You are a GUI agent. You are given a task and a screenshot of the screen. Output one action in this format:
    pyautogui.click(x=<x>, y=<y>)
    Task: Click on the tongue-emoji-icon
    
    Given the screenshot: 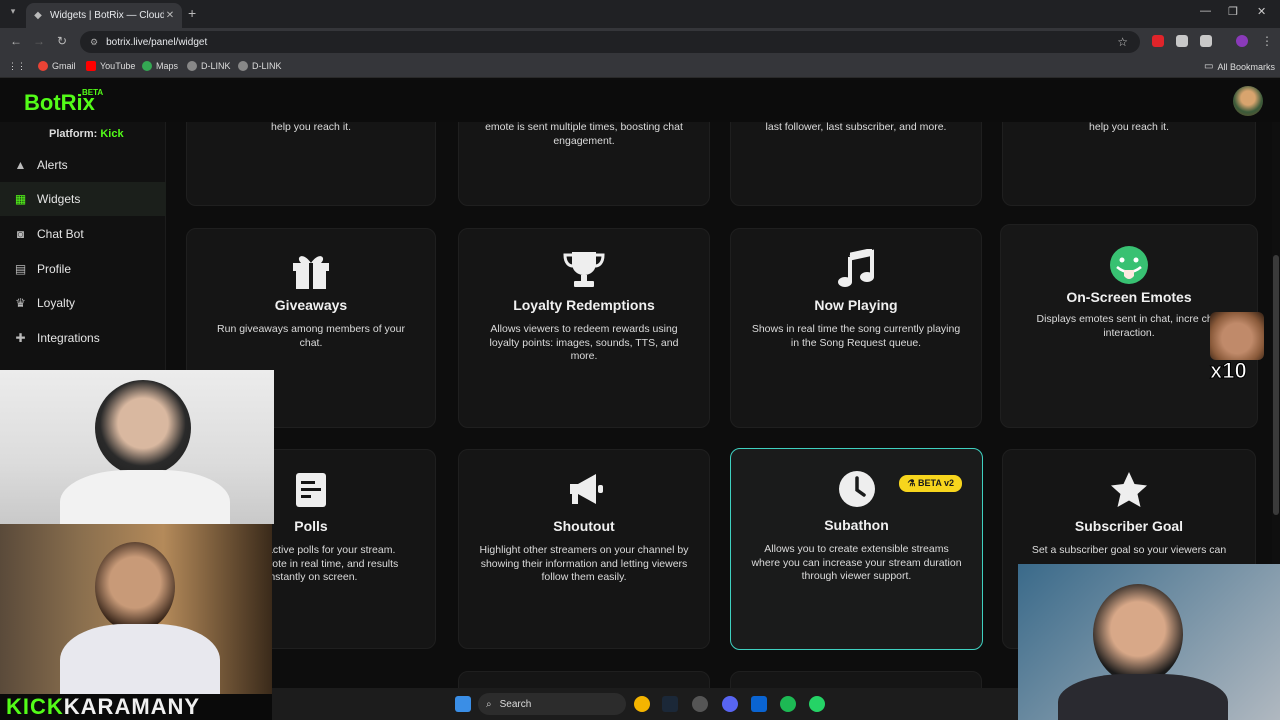 What is the action you would take?
    pyautogui.click(x=1129, y=265)
    